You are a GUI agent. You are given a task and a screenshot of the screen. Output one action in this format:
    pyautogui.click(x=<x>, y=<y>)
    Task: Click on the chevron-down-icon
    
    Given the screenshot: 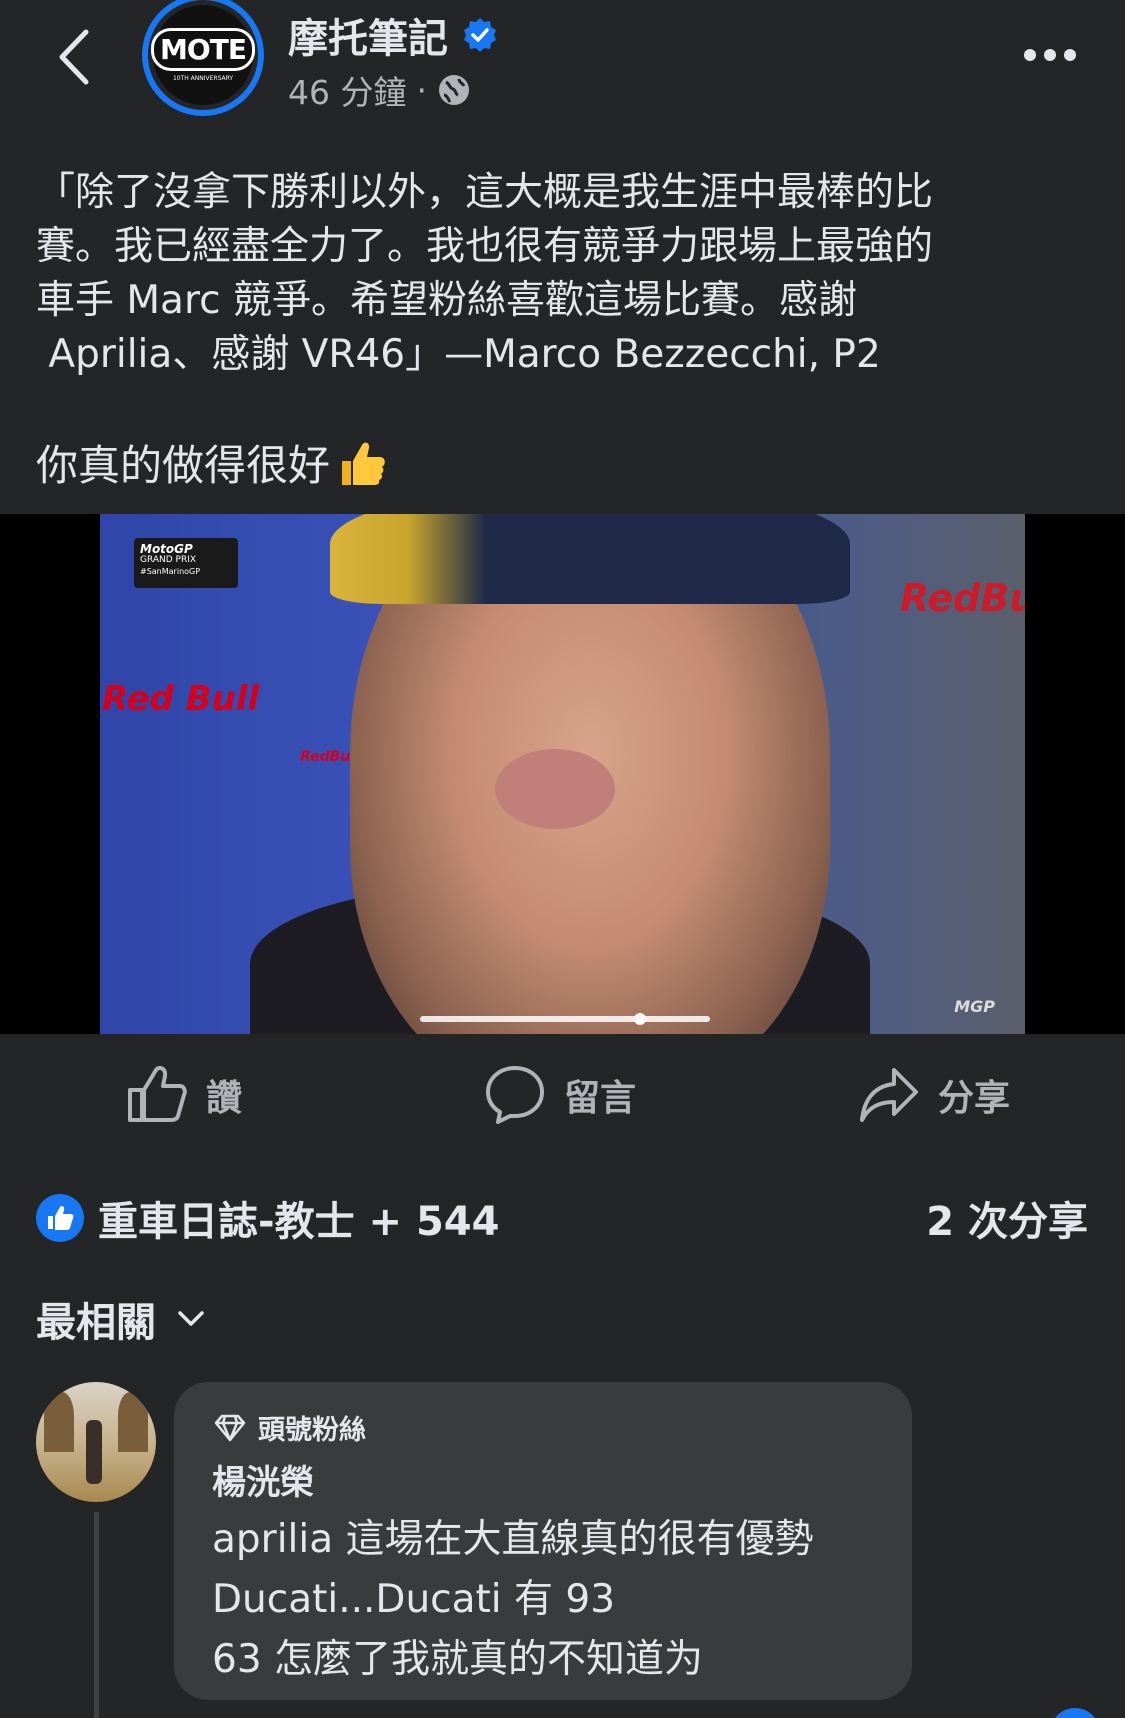 What is the action you would take?
    pyautogui.click(x=191, y=1318)
    